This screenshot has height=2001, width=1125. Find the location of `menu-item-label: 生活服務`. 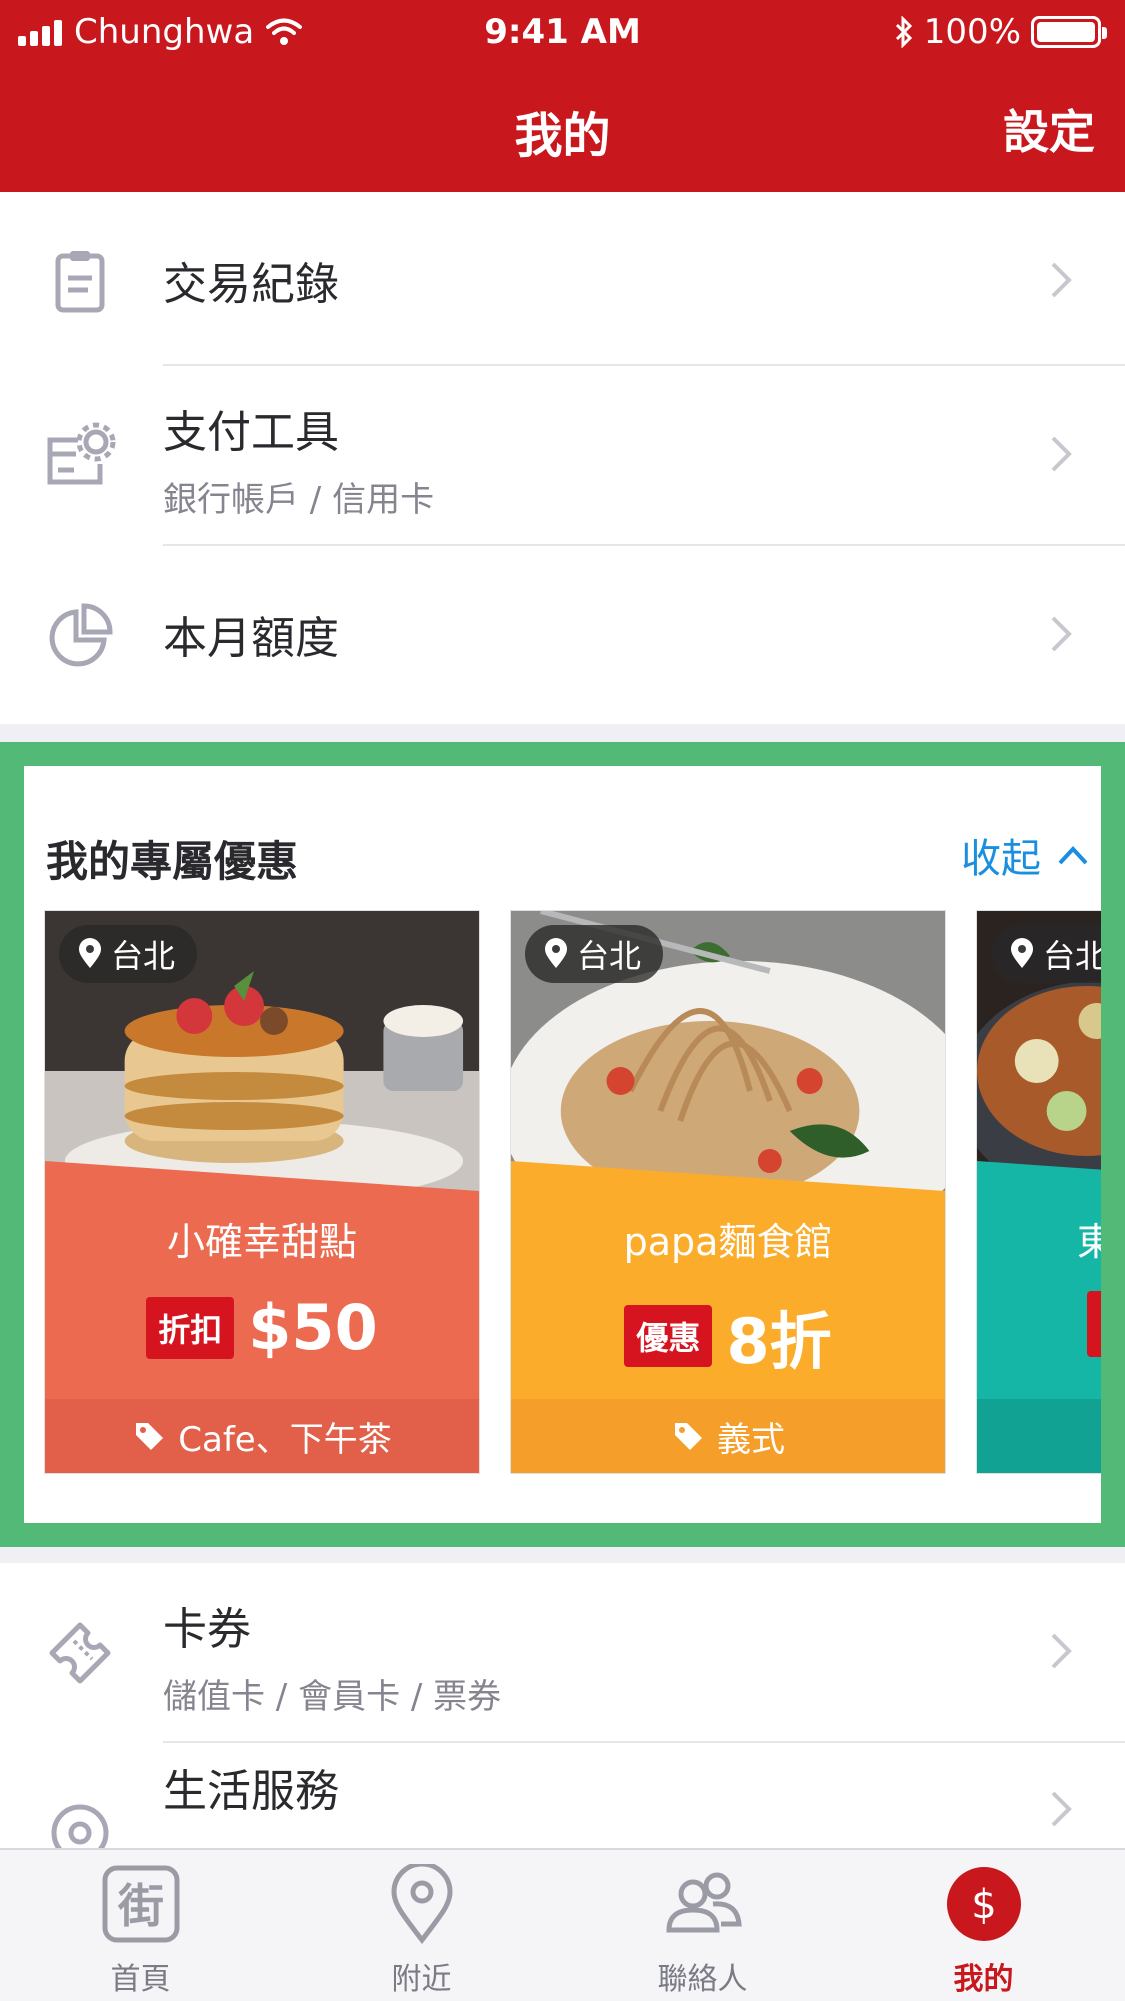

menu-item-label: 生活服務 is located at coordinates (251, 1791).